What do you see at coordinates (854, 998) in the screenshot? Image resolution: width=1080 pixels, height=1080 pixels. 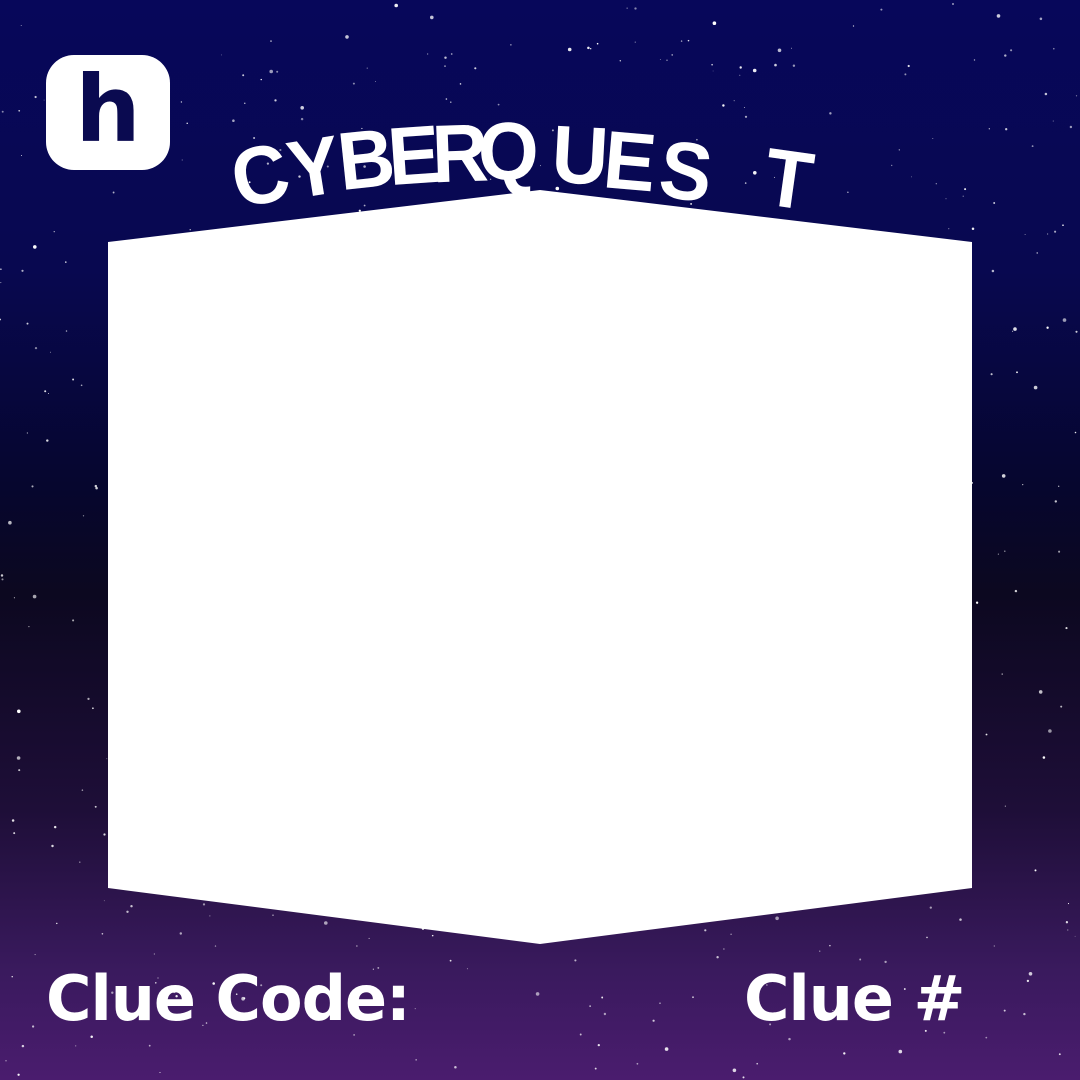 I see `clue-number-label: Clue #` at bounding box center [854, 998].